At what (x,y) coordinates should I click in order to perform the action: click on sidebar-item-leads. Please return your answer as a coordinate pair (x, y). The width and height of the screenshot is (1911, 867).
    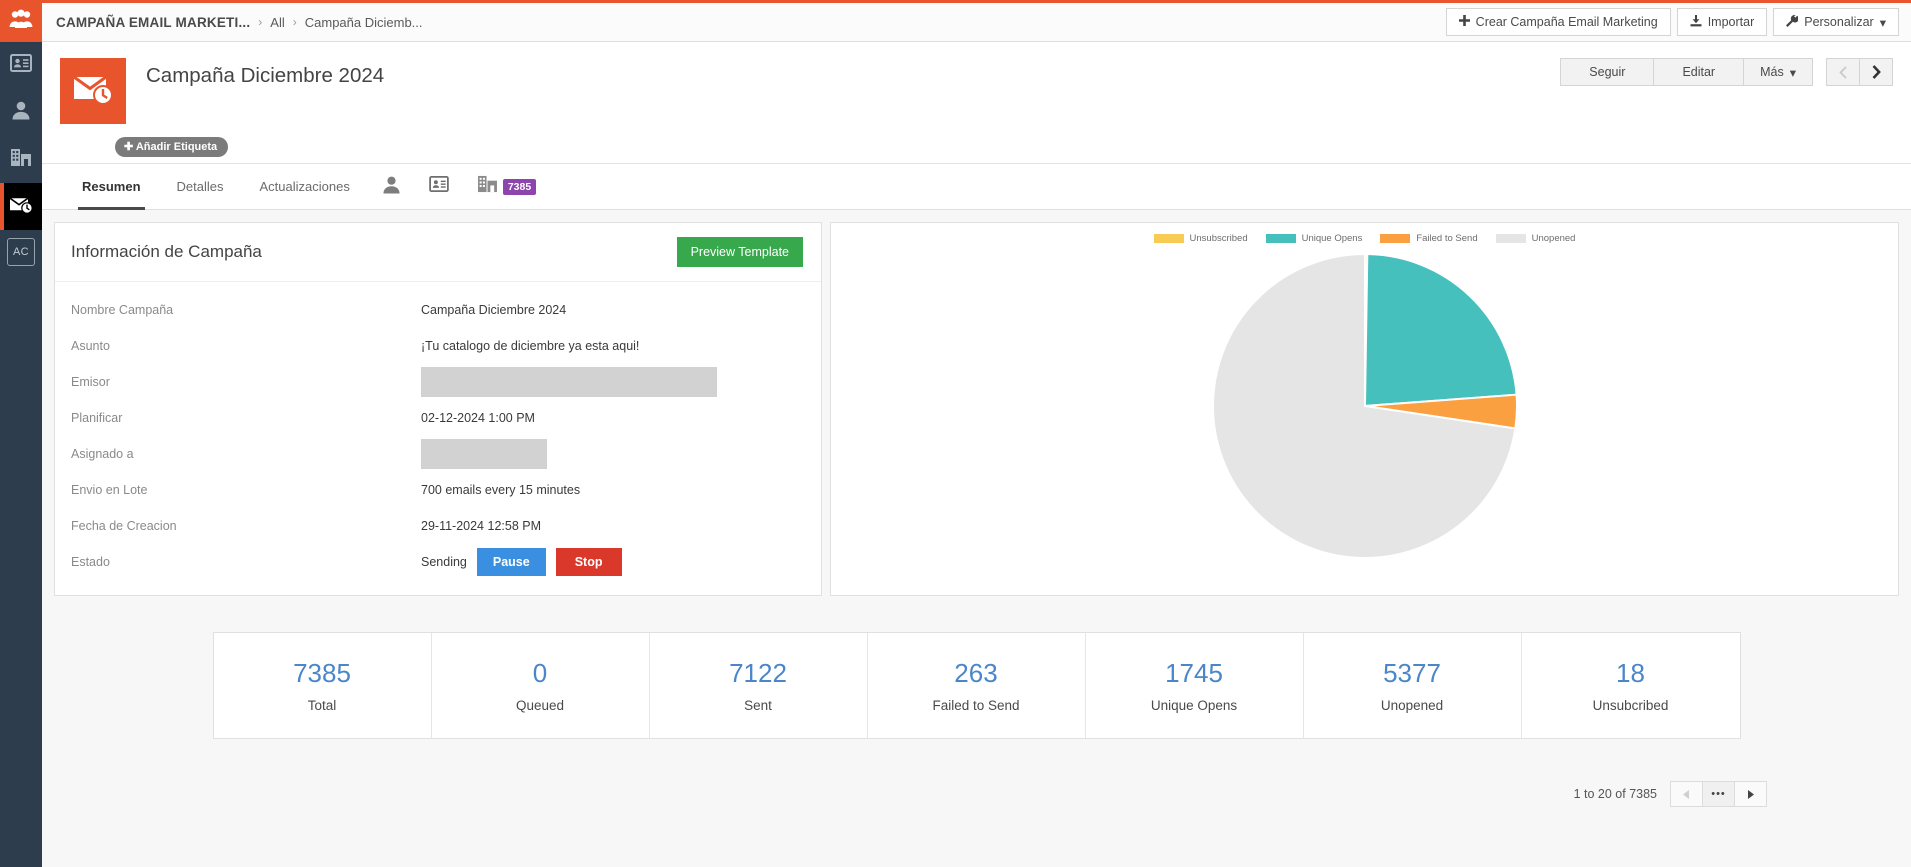
    Looking at the image, I should click on (21, 112).